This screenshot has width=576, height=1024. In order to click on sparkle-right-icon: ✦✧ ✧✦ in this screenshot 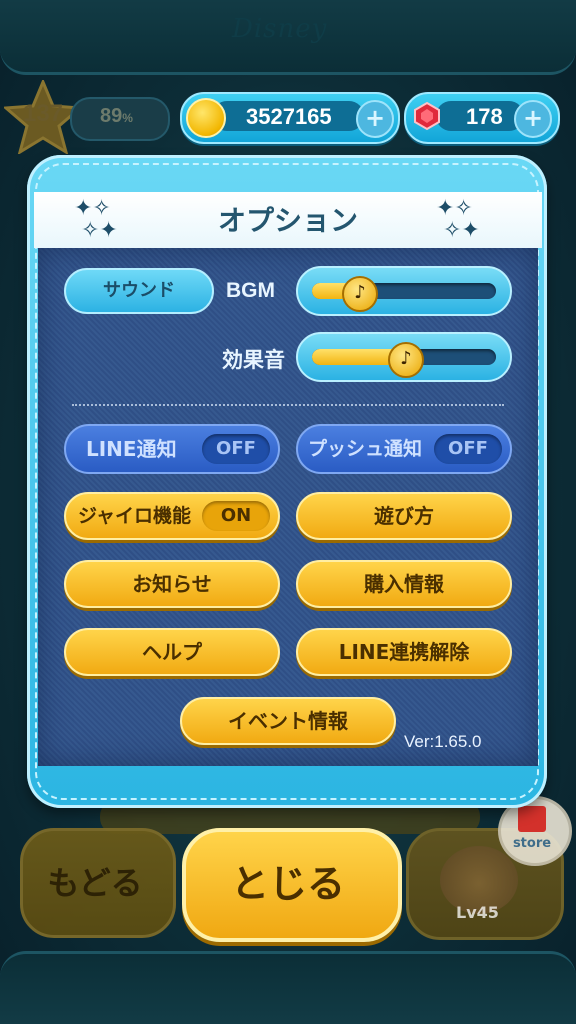, I will do `click(458, 219)`.